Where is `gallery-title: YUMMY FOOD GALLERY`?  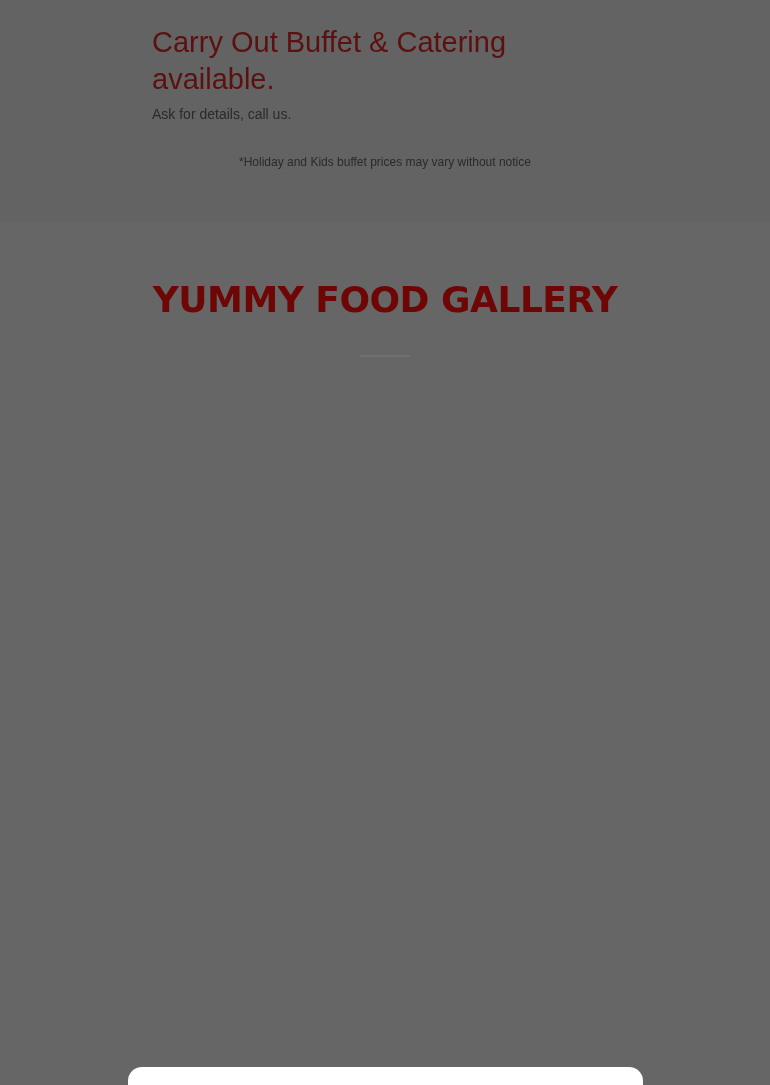 gallery-title: YUMMY FOOD GALLERY is located at coordinates (385, 300).